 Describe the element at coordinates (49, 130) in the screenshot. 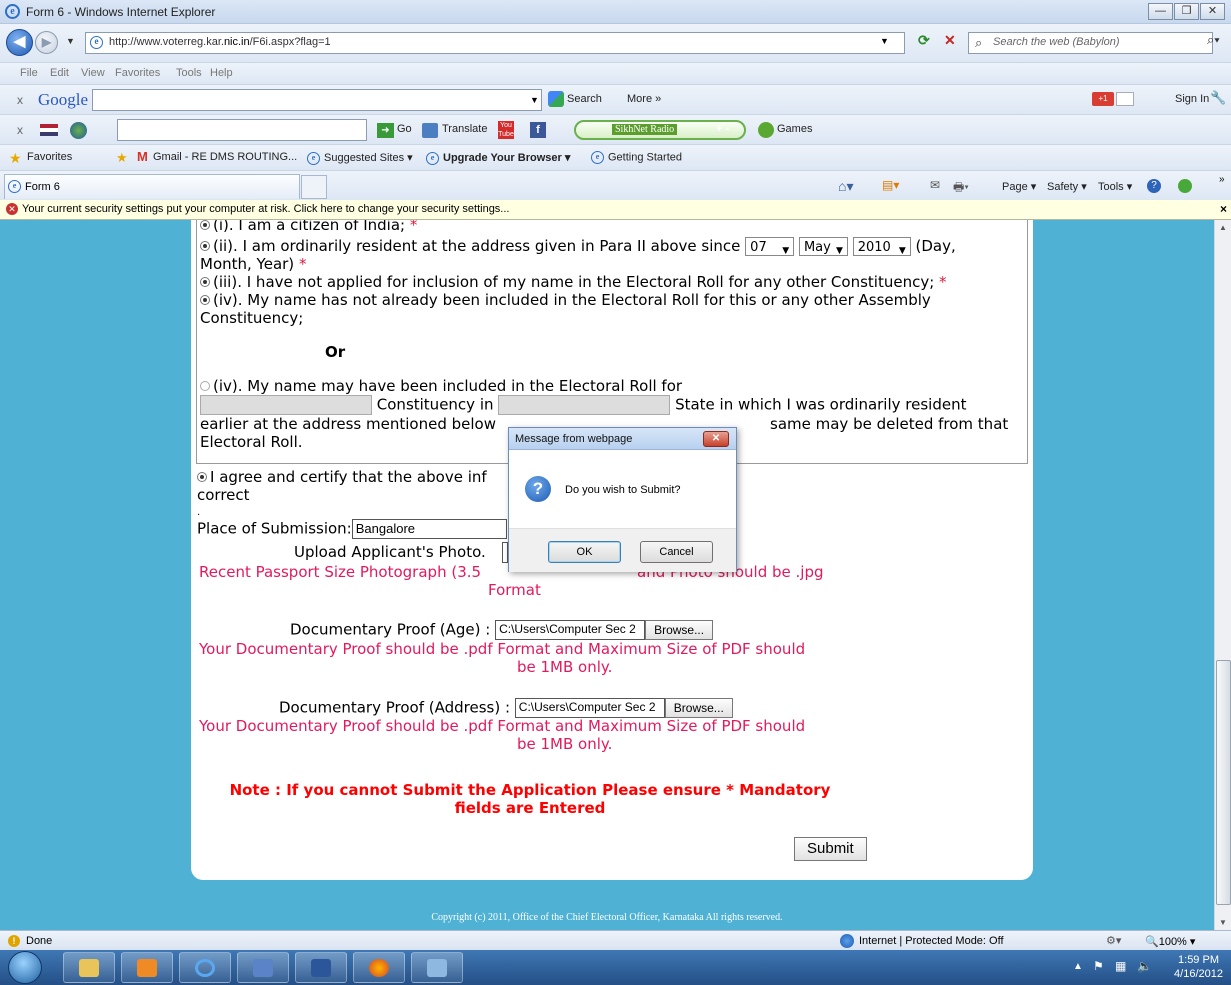

I see `us-flag-icon` at that location.